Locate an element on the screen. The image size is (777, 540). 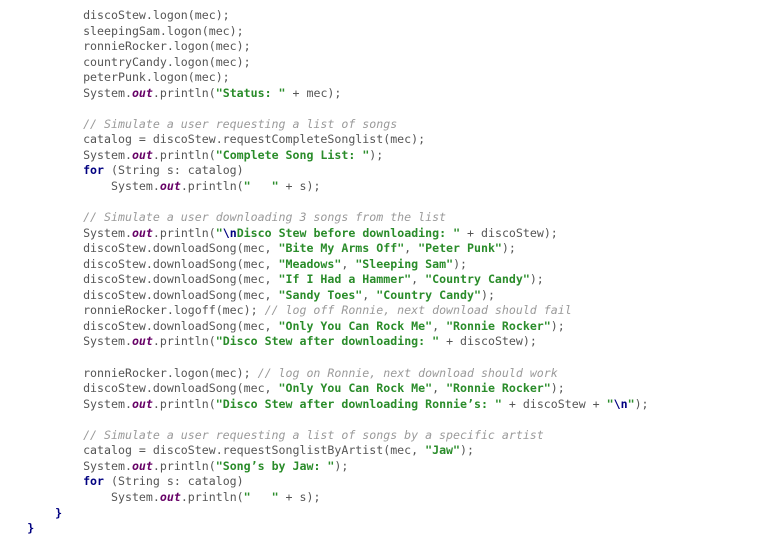
token-brace: } is located at coordinates (59, 512).